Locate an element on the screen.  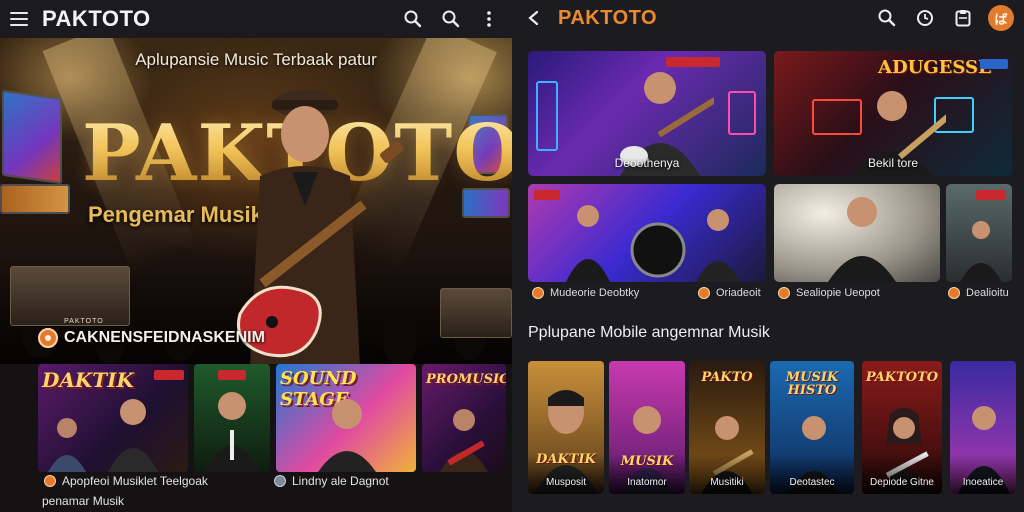
card-caption: Bekil tore is located at coordinates (893, 163).